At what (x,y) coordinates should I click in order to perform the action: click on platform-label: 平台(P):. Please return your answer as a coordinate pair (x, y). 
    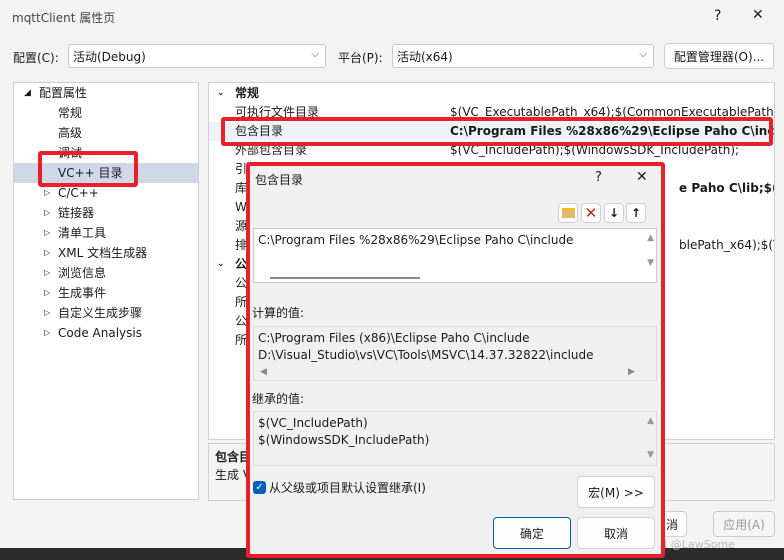
    Looking at the image, I should click on (360, 58).